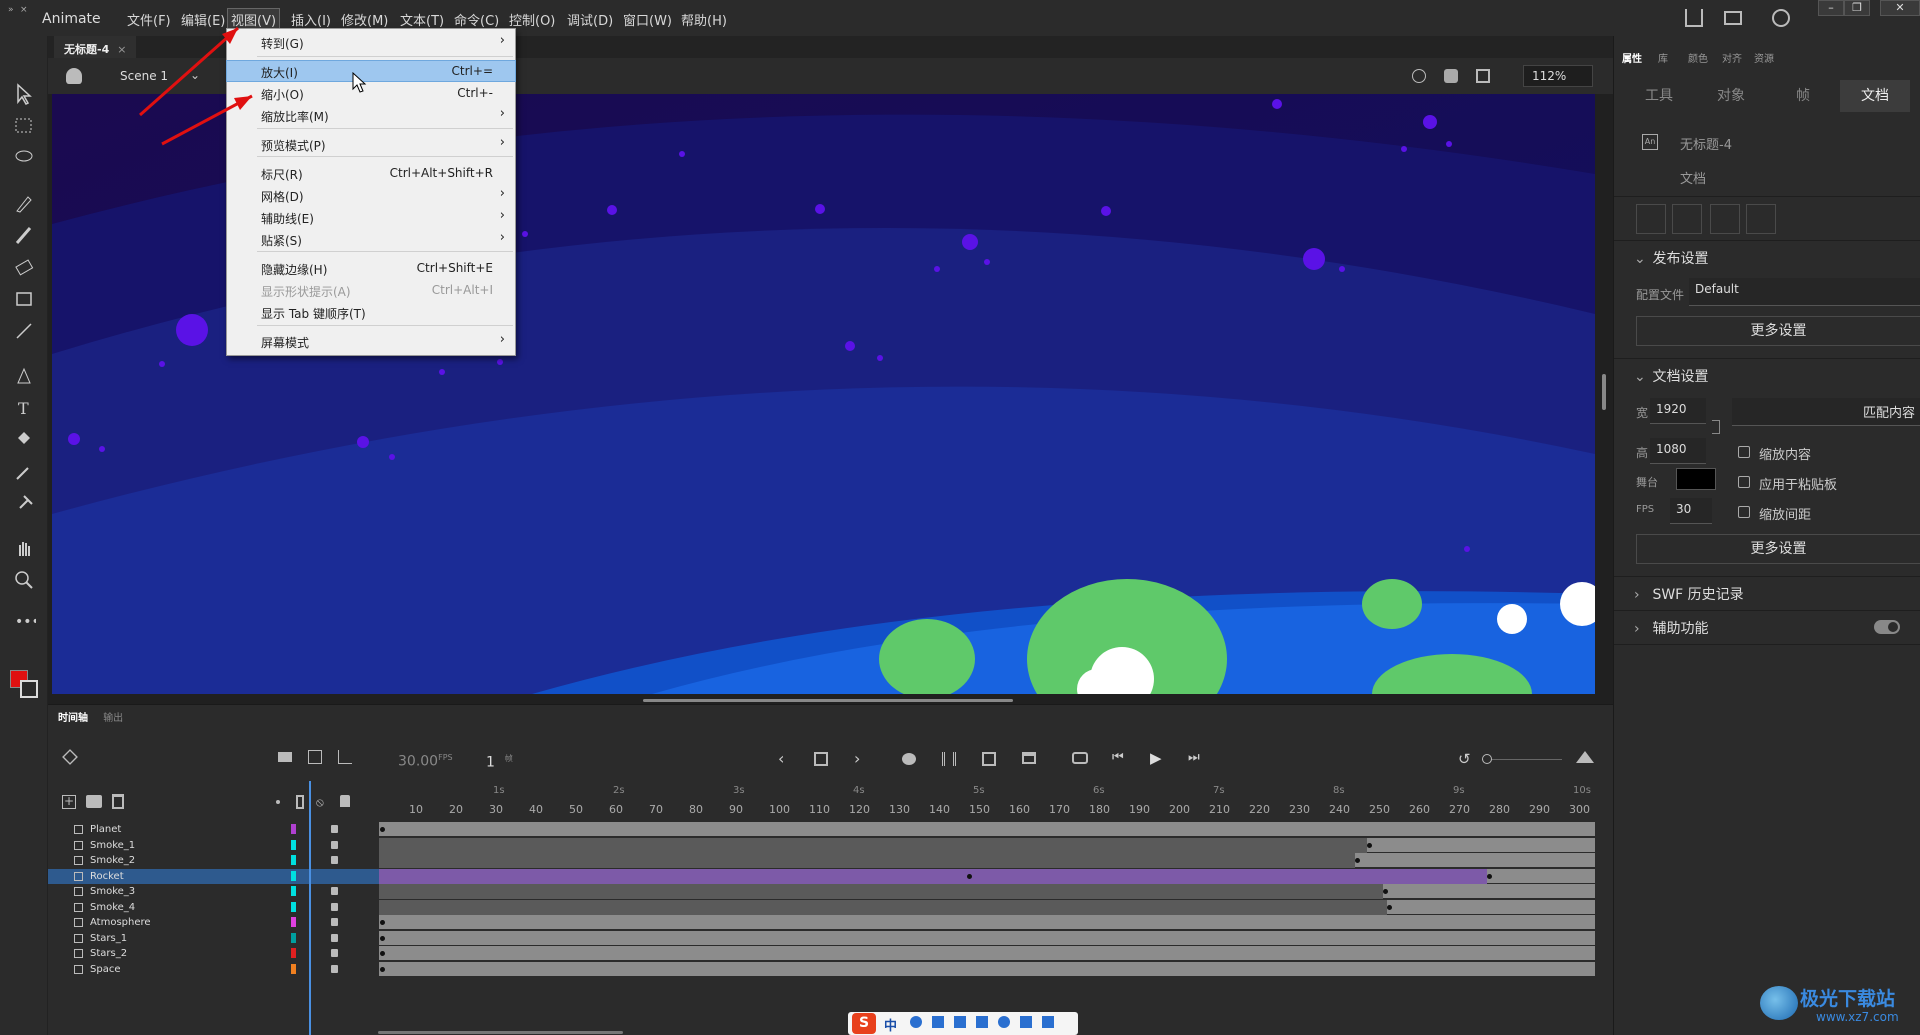  Describe the element at coordinates (95, 47) in the screenshot. I see `document-tab: 无标题-4 ×` at that location.